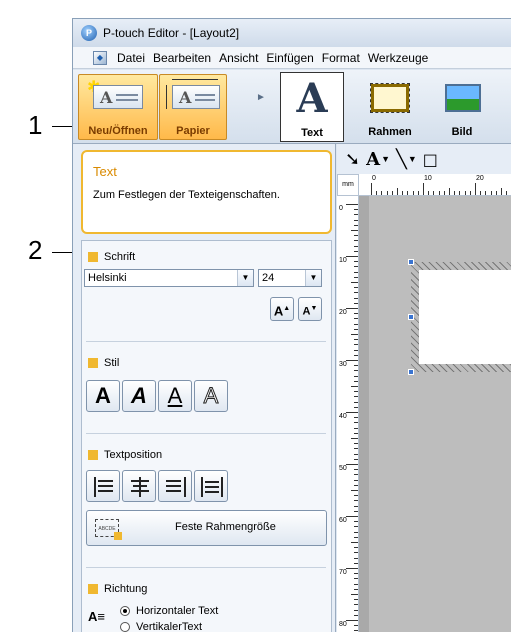  Describe the element at coordinates (343, 364) in the screenshot. I see `ruler-label: 30` at that location.